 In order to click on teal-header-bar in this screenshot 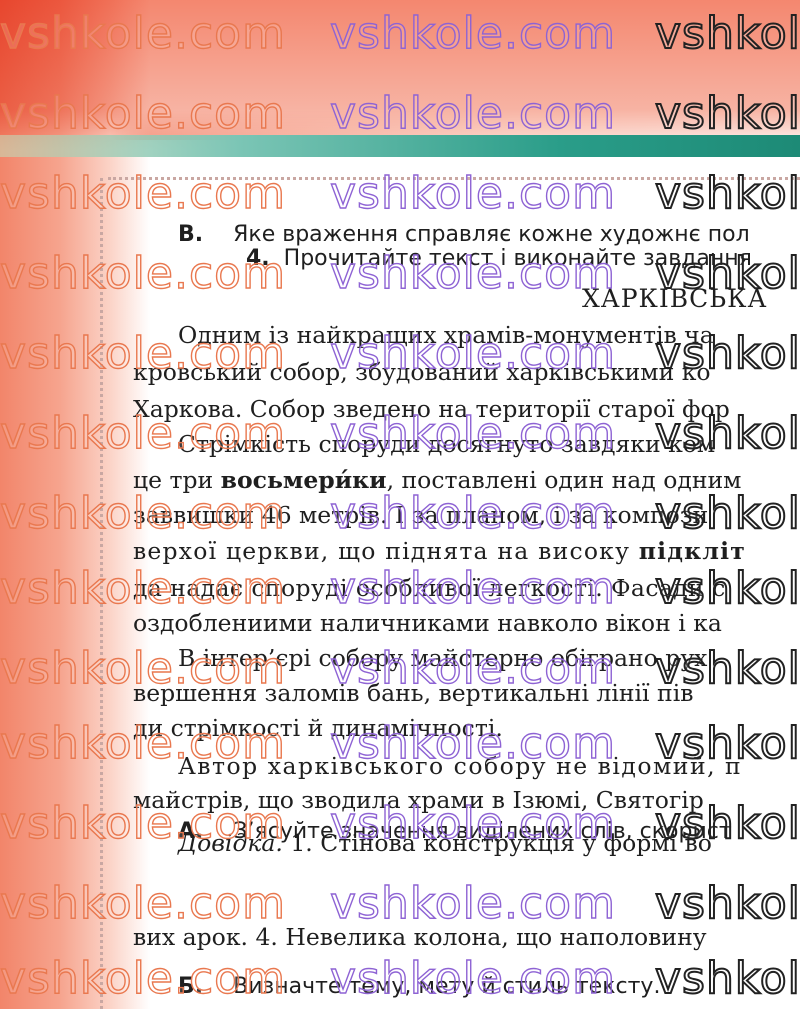, I will do `click(400, 146)`.